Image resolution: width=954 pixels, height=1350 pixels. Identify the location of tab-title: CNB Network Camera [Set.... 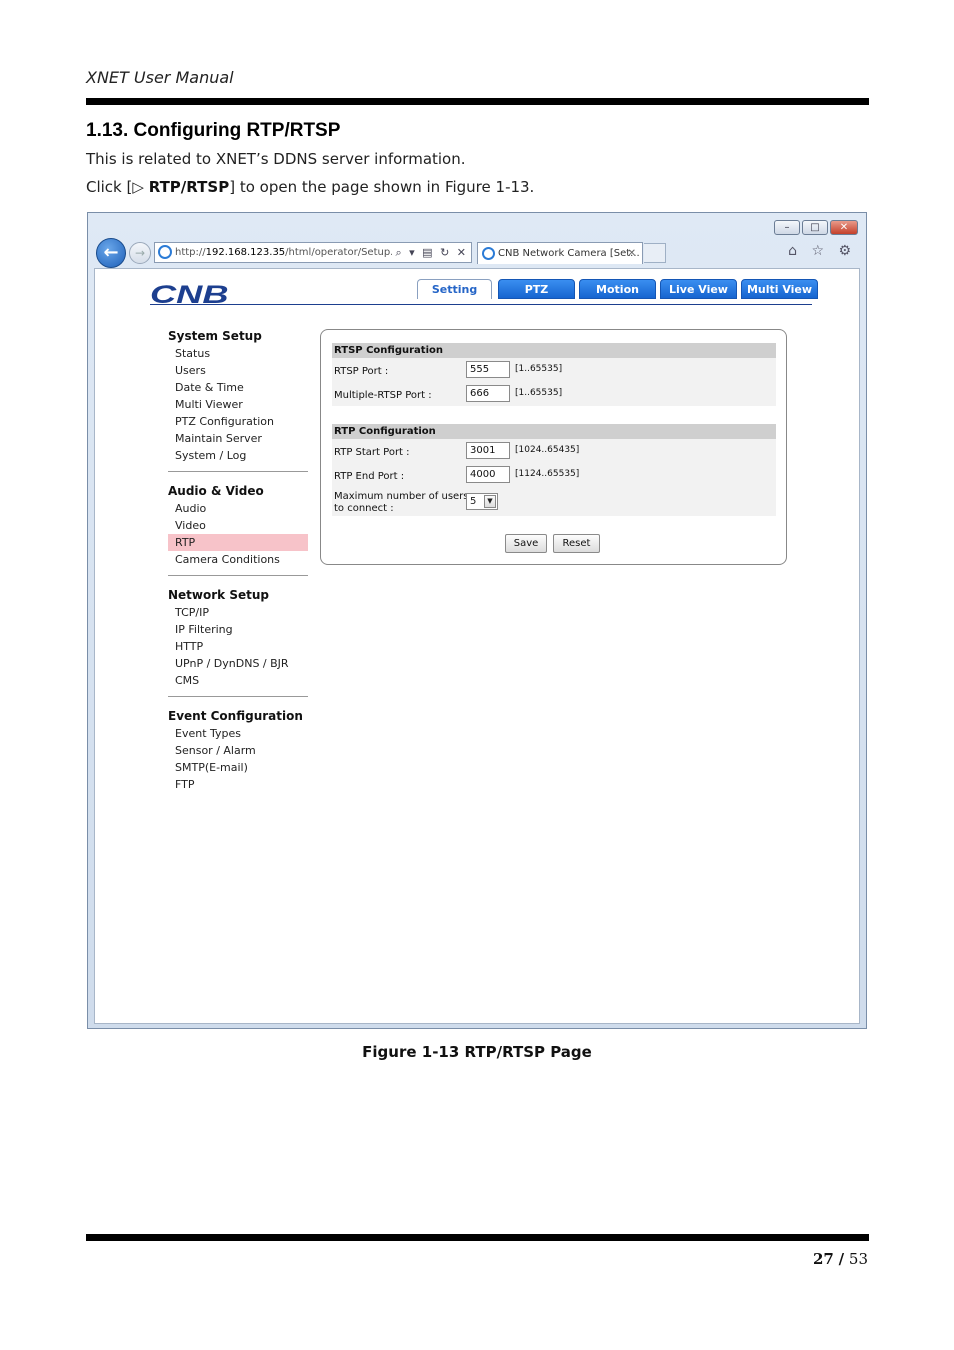
(569, 253).